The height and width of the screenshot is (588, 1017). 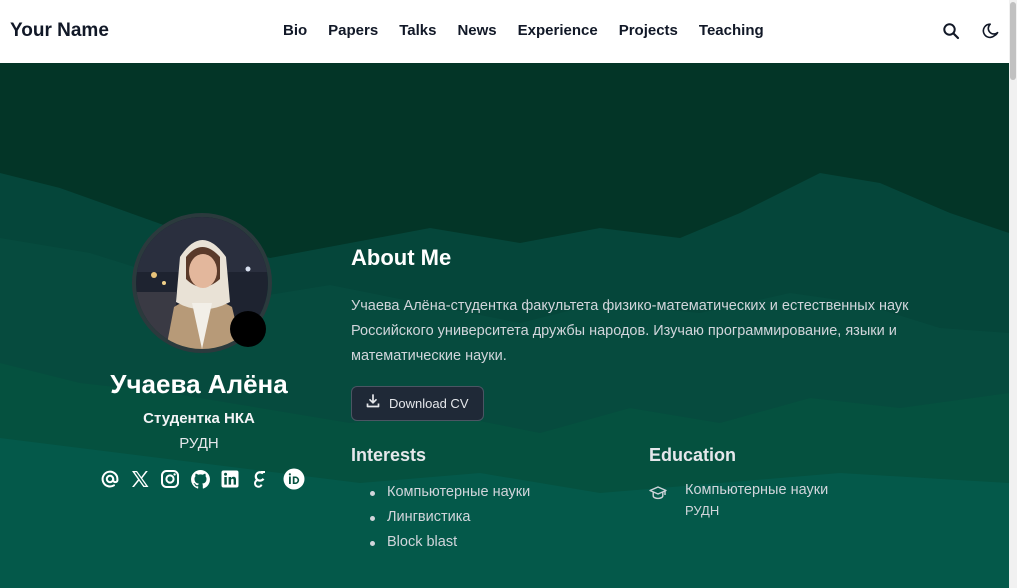 I want to click on search-icon, so click(x=951, y=31).